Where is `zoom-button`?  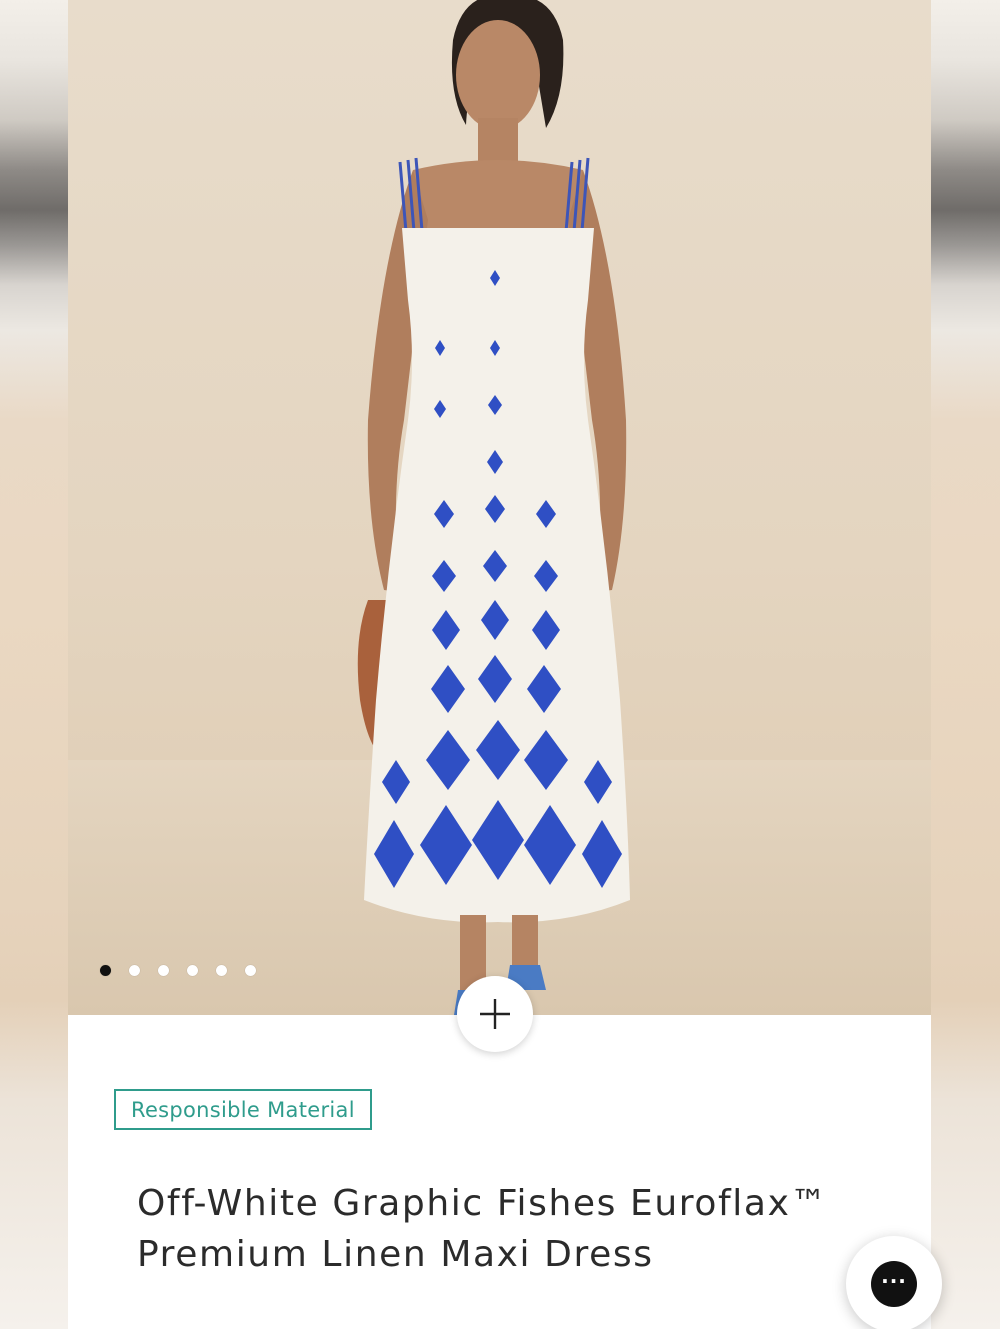
zoom-button is located at coordinates (495, 1014).